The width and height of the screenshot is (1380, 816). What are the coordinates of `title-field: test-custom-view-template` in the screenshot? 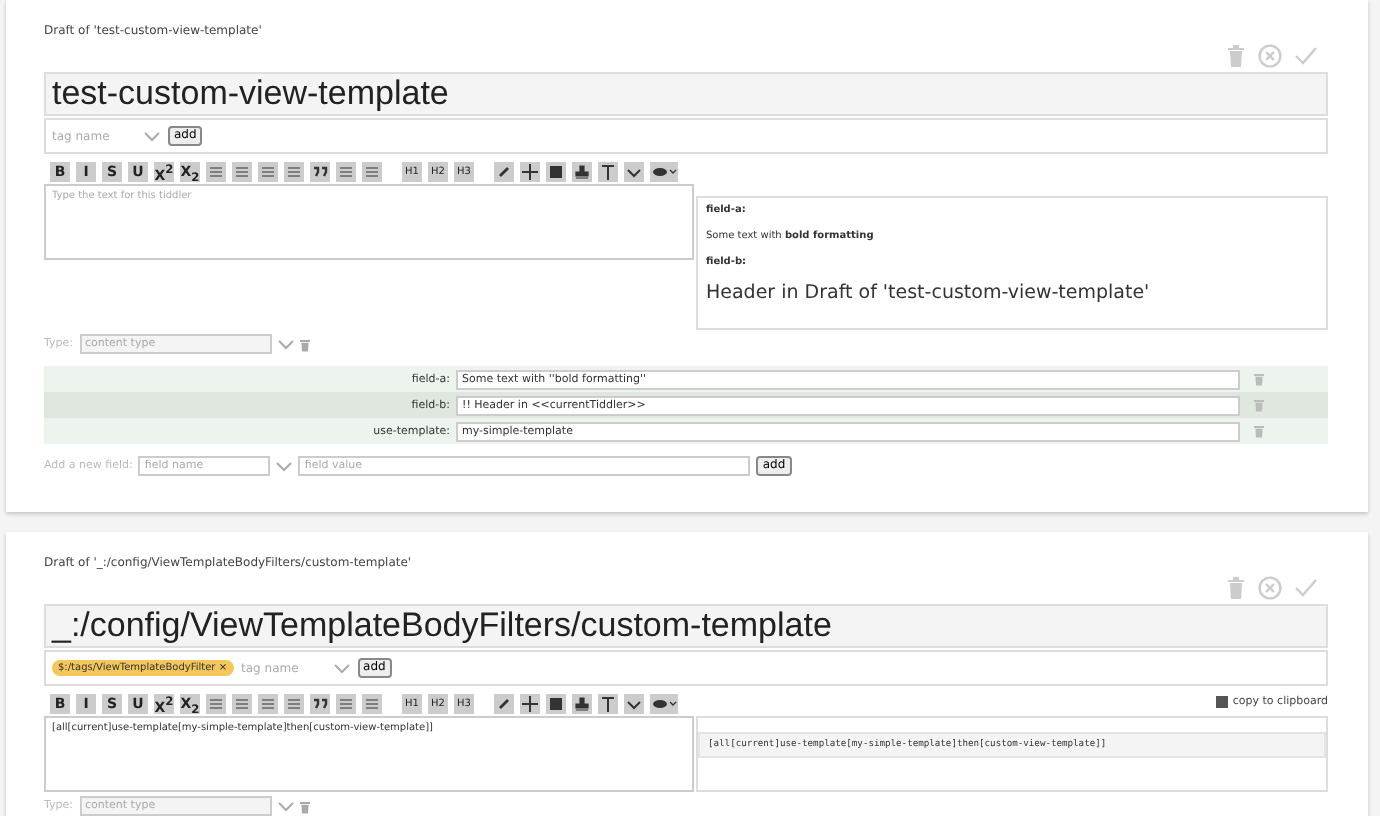 It's located at (686, 94).